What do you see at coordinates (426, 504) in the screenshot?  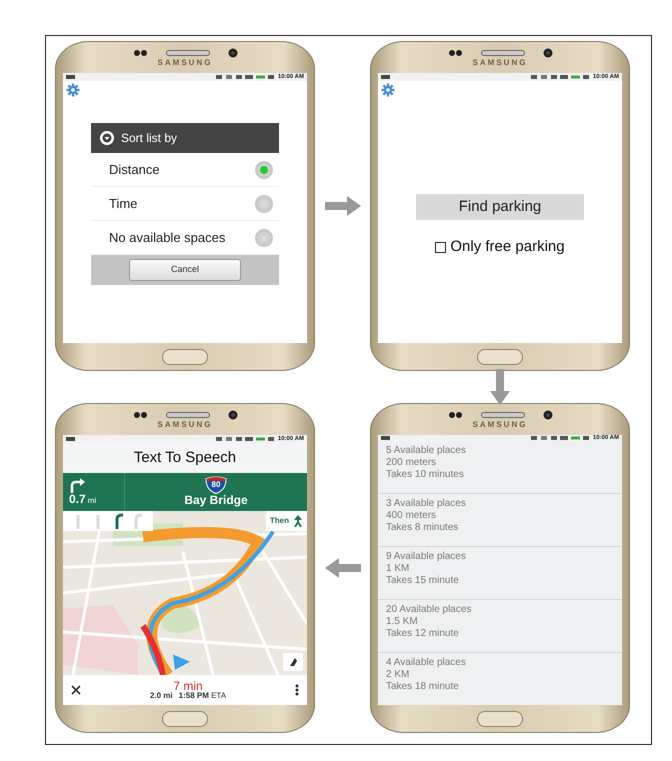 I see `places-count: 3 Available places` at bounding box center [426, 504].